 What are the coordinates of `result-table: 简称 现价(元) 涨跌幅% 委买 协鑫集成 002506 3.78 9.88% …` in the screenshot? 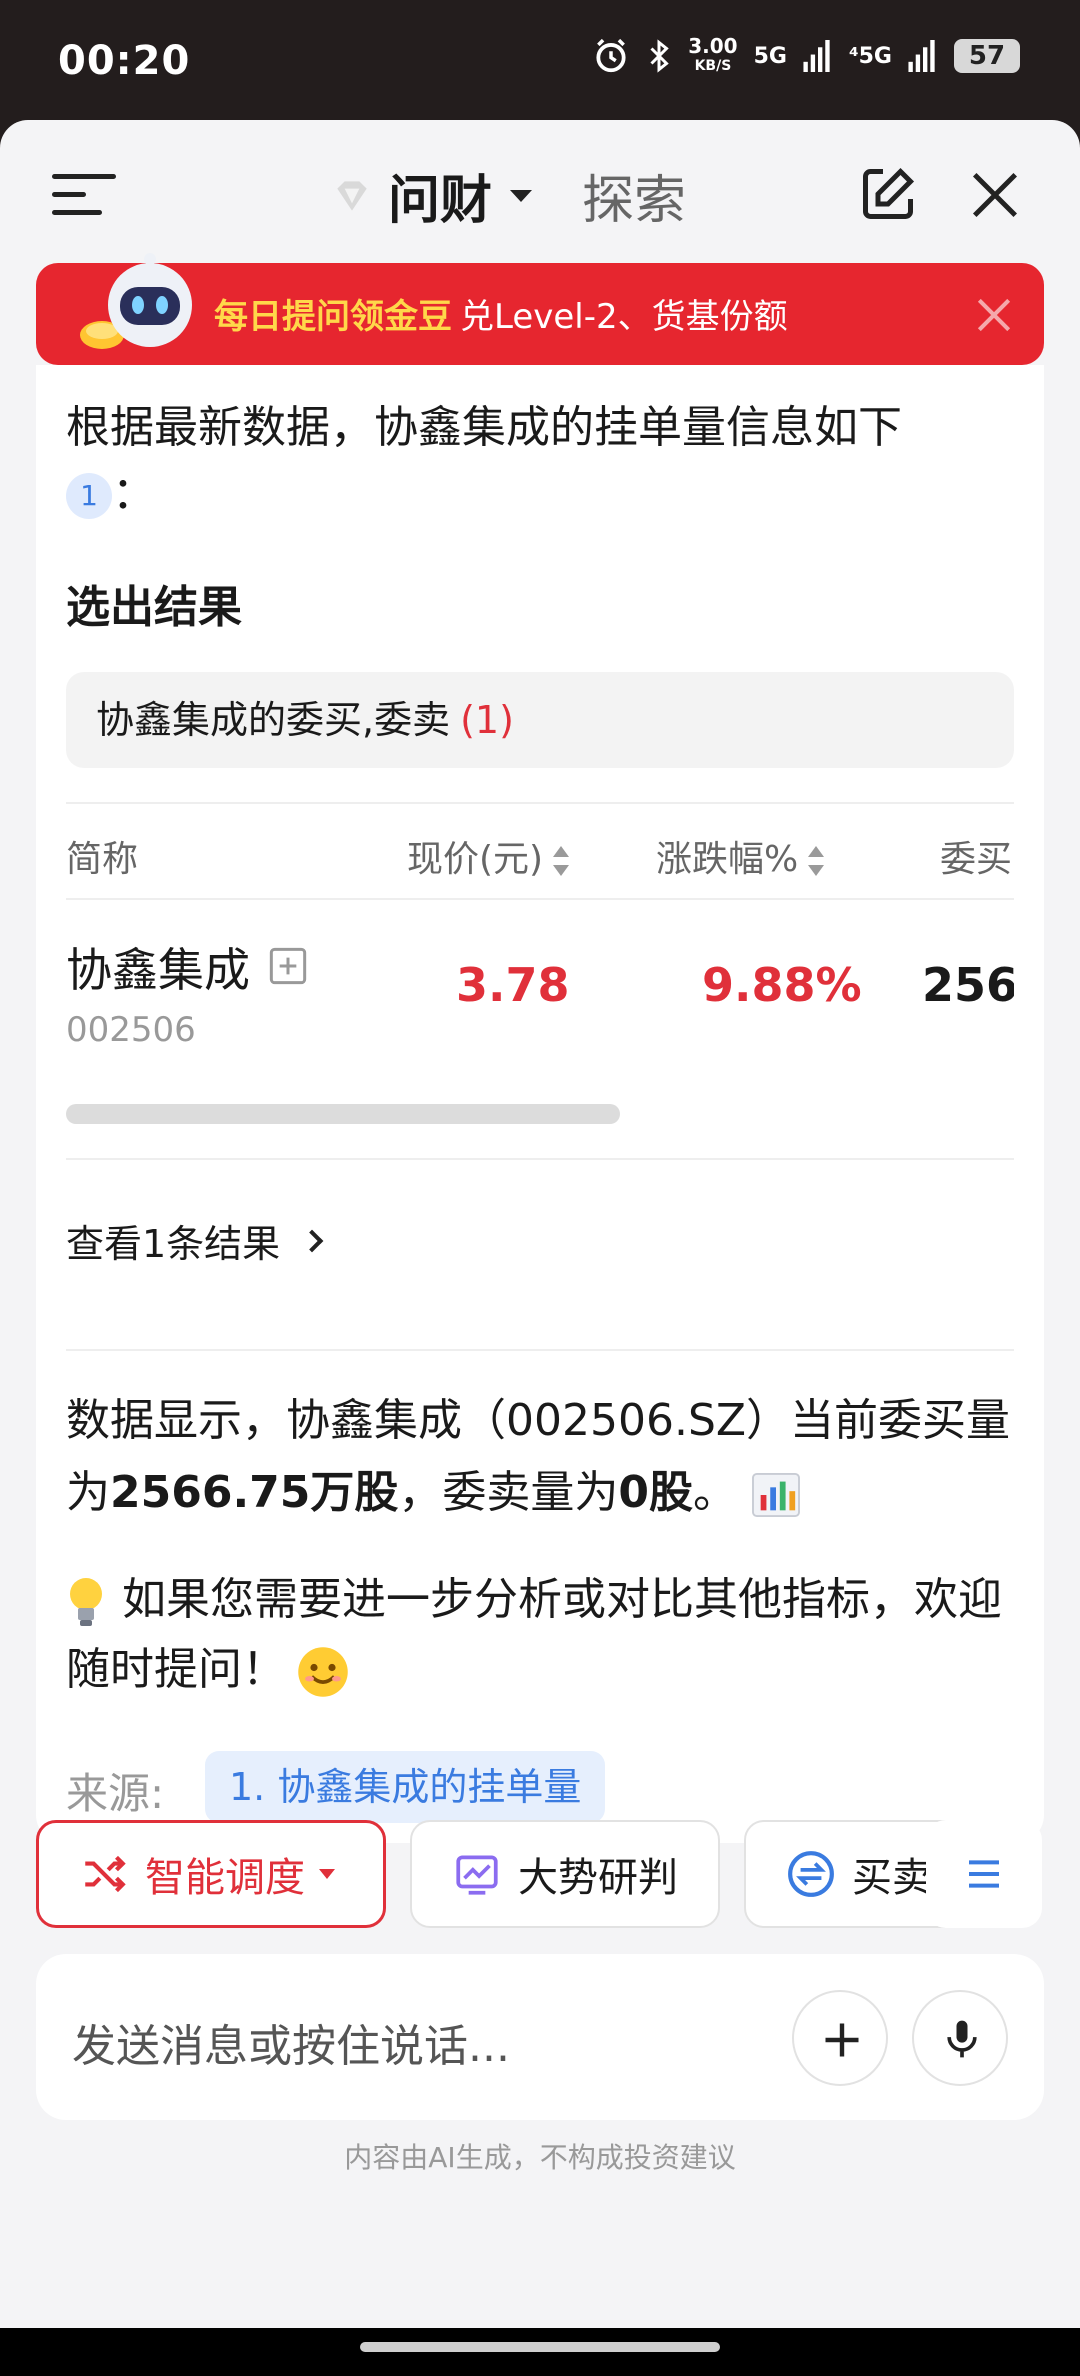 It's located at (540, 987).